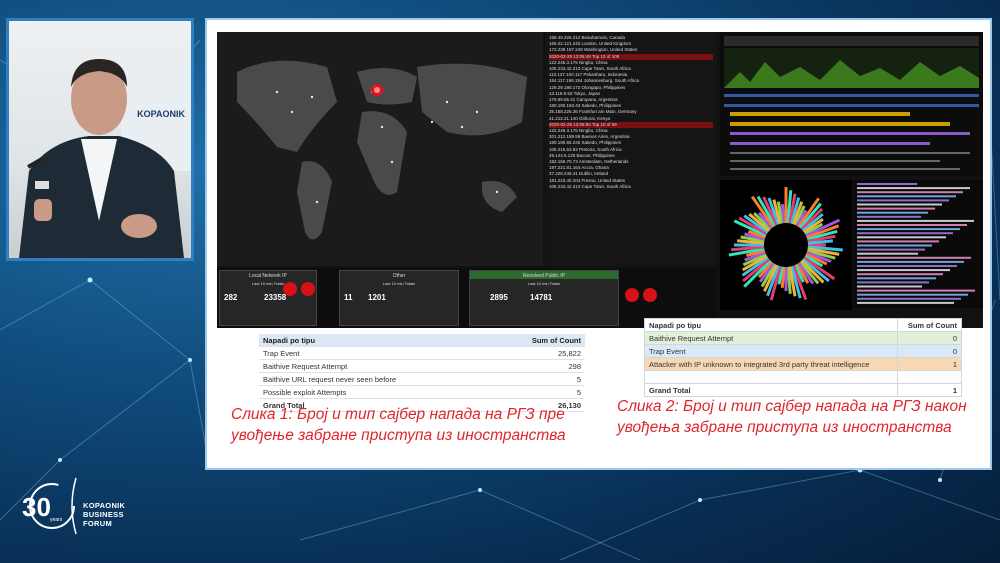  Describe the element at coordinates (538, 366) in the screenshot. I see `table-cell: 298` at that location.